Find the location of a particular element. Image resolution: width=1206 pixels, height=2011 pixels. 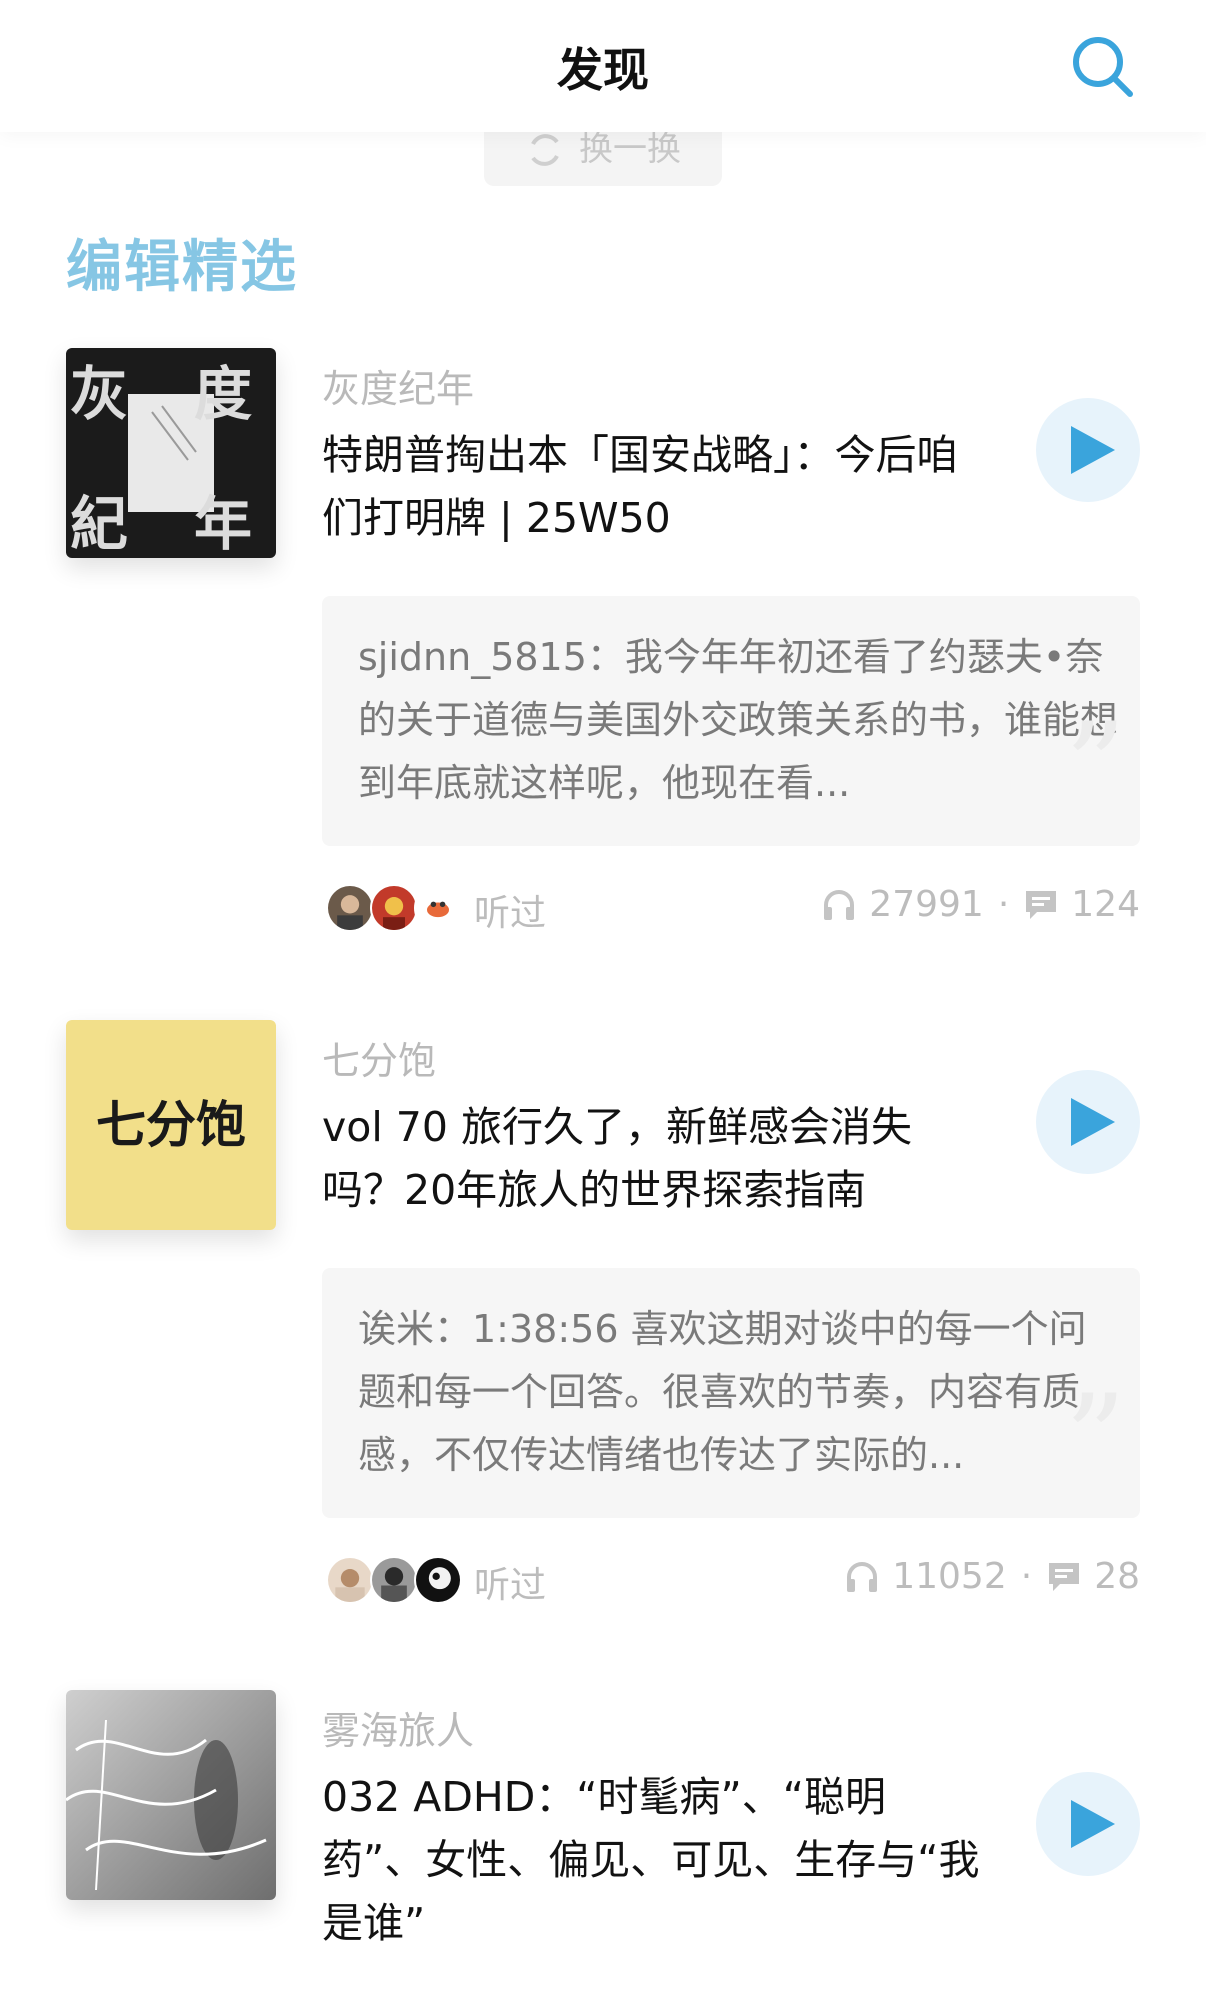

episode-stats: 11052 · 28 is located at coordinates (992, 1576).